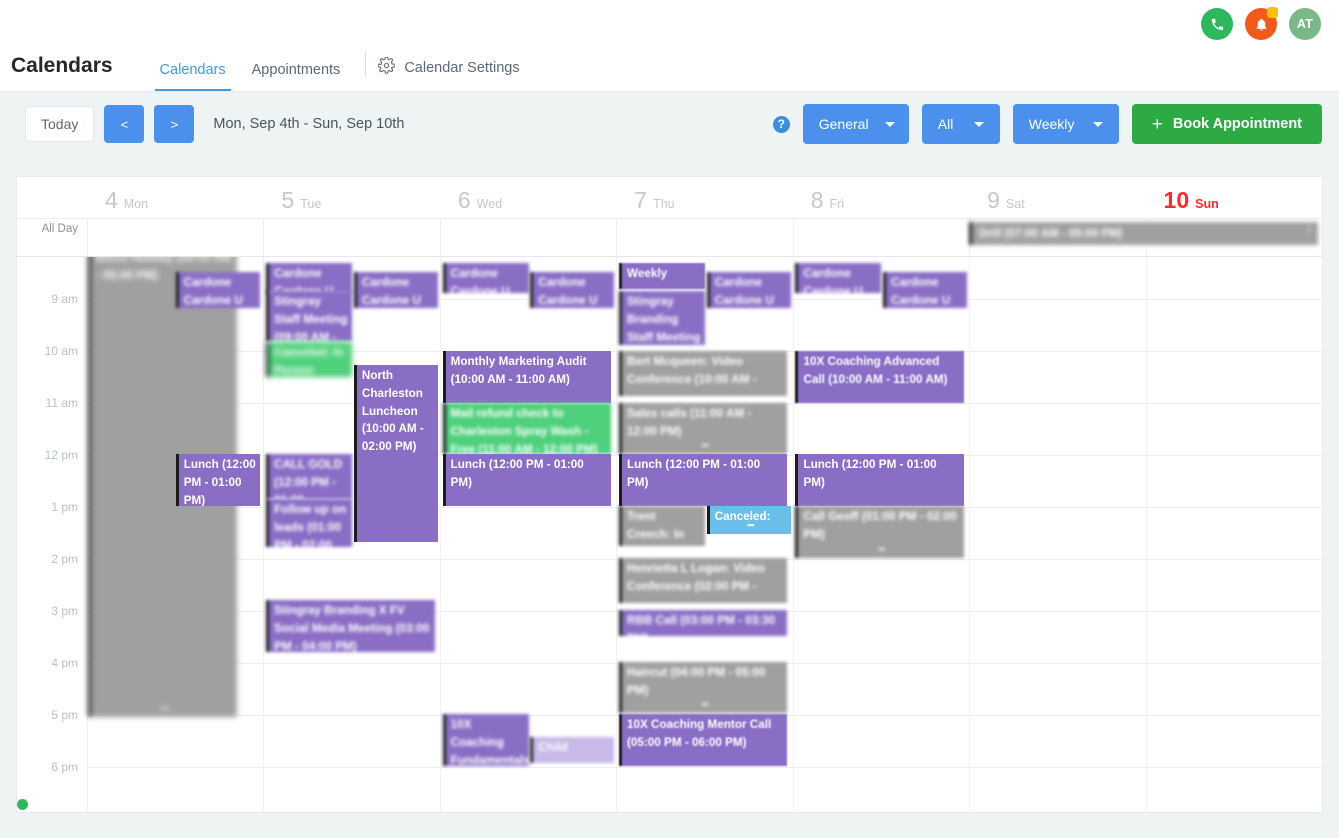 The width and height of the screenshot is (1339, 838). I want to click on day-column-sun, so click(1233, 535).